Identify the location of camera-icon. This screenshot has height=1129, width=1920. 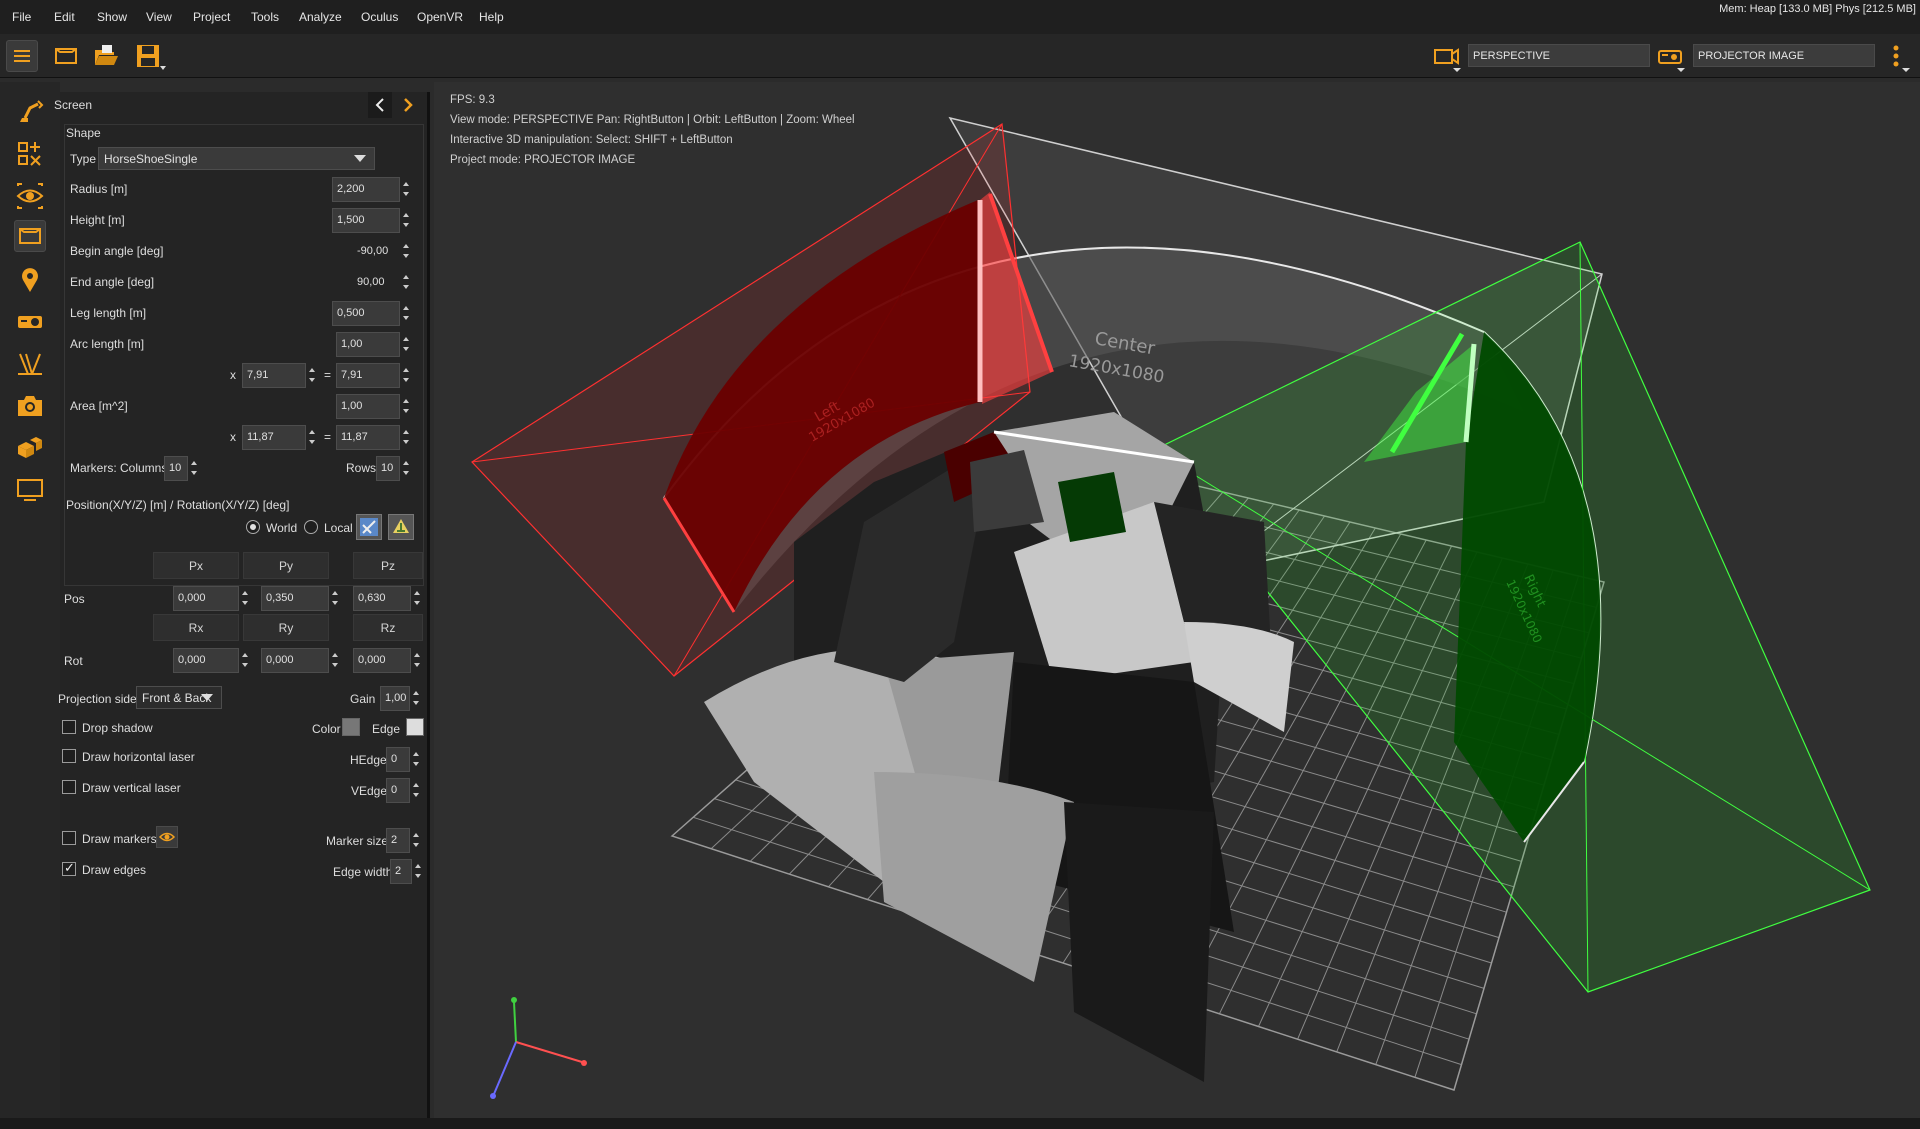
(30, 406).